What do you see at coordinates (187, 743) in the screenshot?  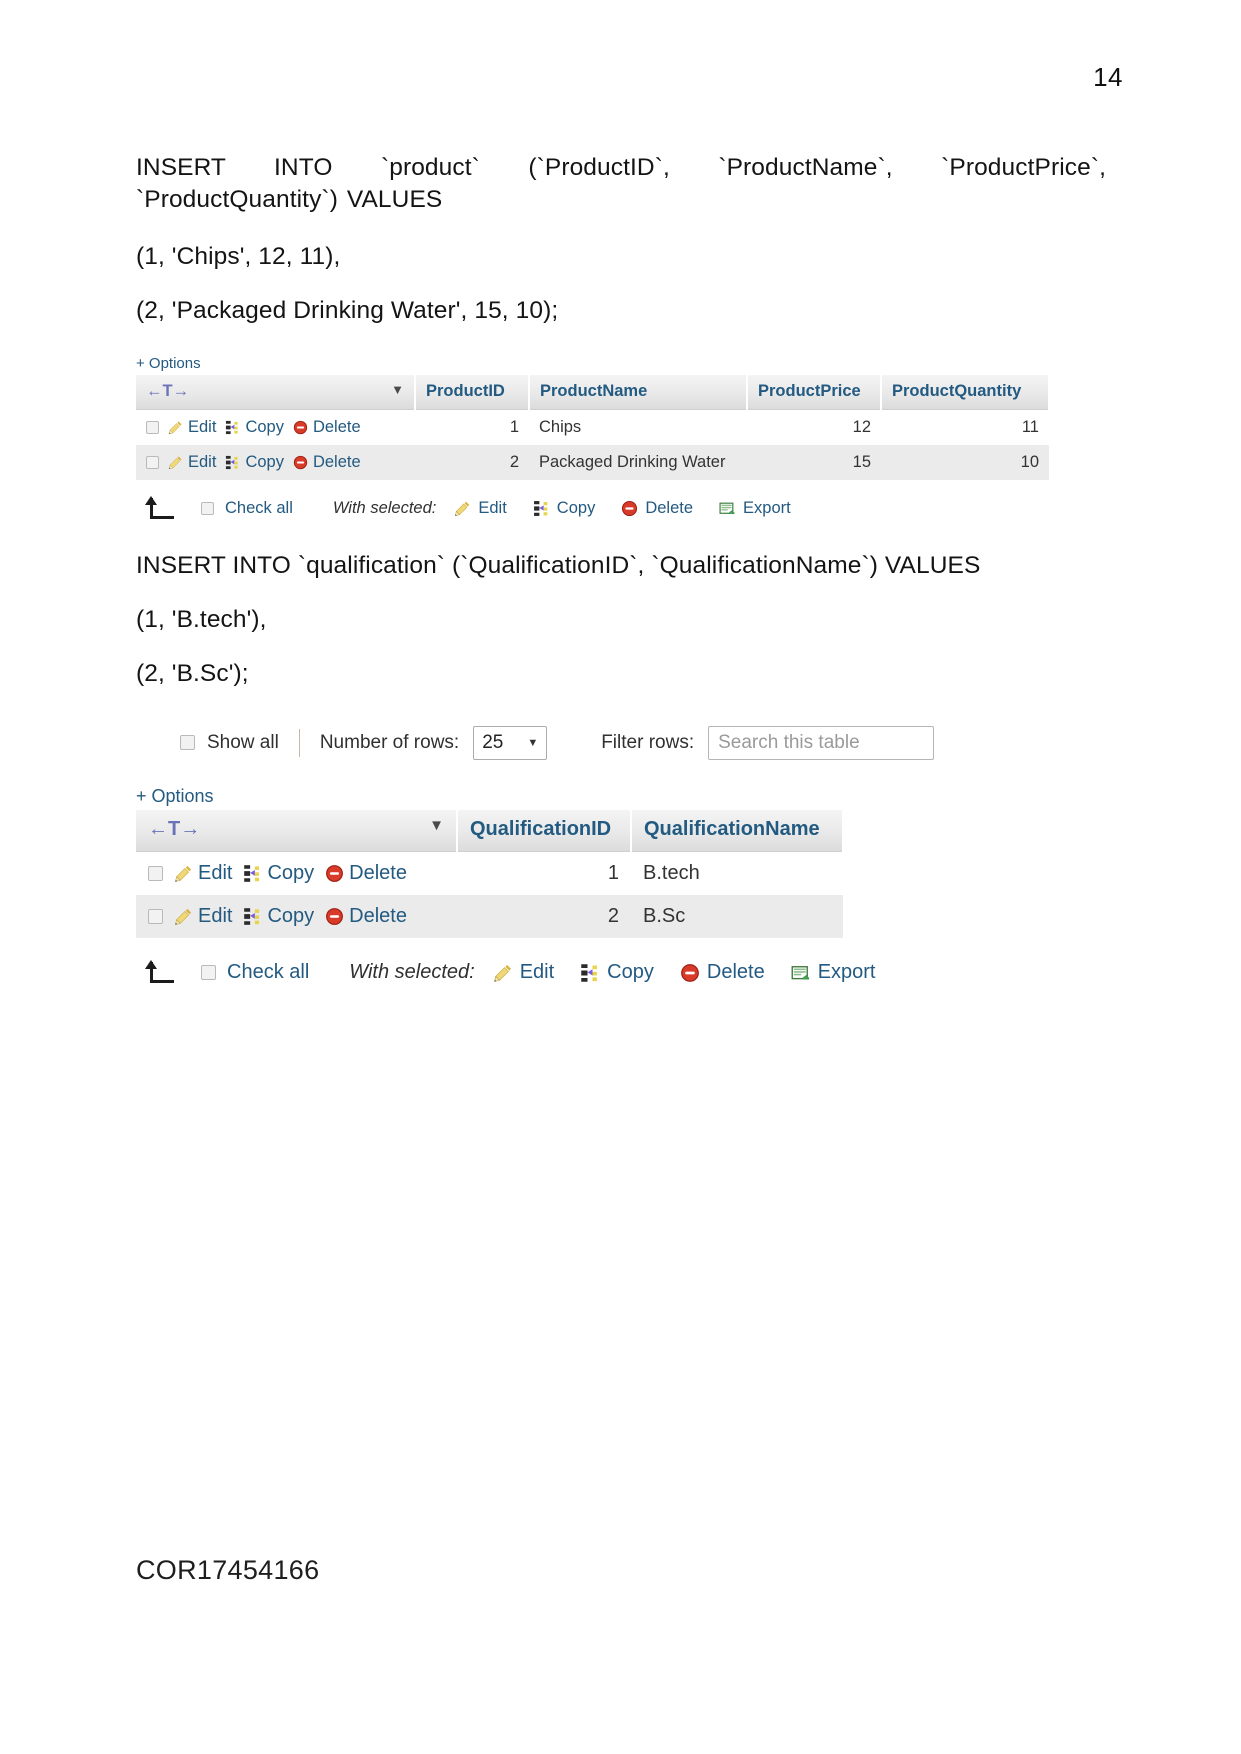 I see `show-all-checkbox` at bounding box center [187, 743].